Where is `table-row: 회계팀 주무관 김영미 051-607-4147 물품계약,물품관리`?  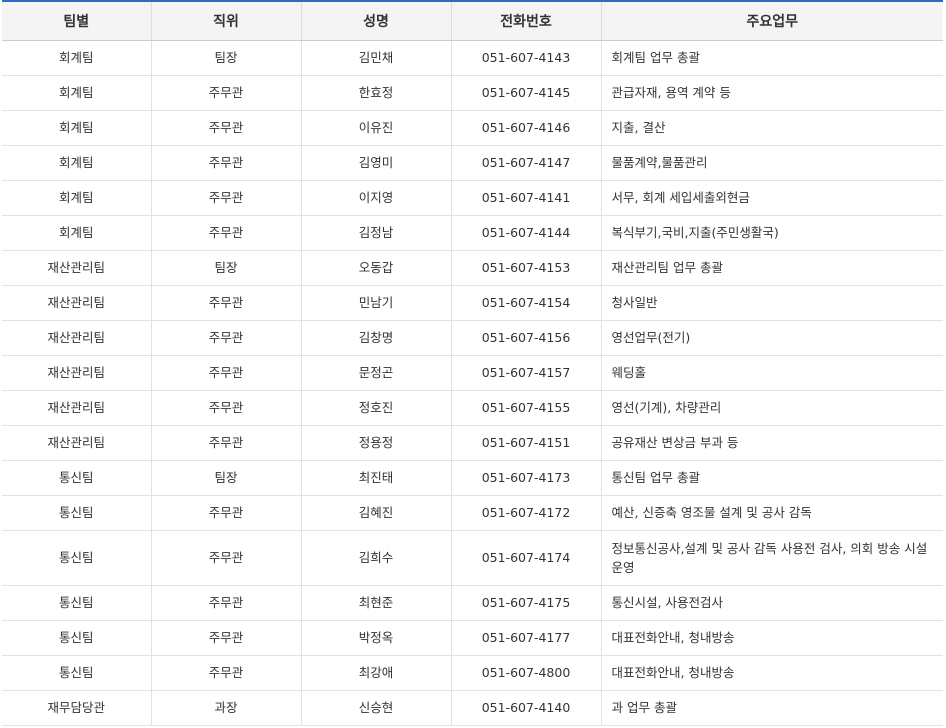 table-row: 회계팀 주무관 김영미 051-607-4147 물품계약,물품관리 is located at coordinates (472, 163).